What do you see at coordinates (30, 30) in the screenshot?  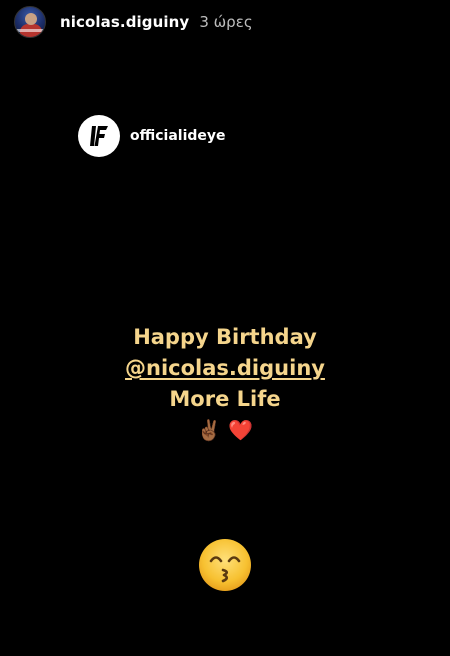 I see `avatar-stripe-shape` at bounding box center [30, 30].